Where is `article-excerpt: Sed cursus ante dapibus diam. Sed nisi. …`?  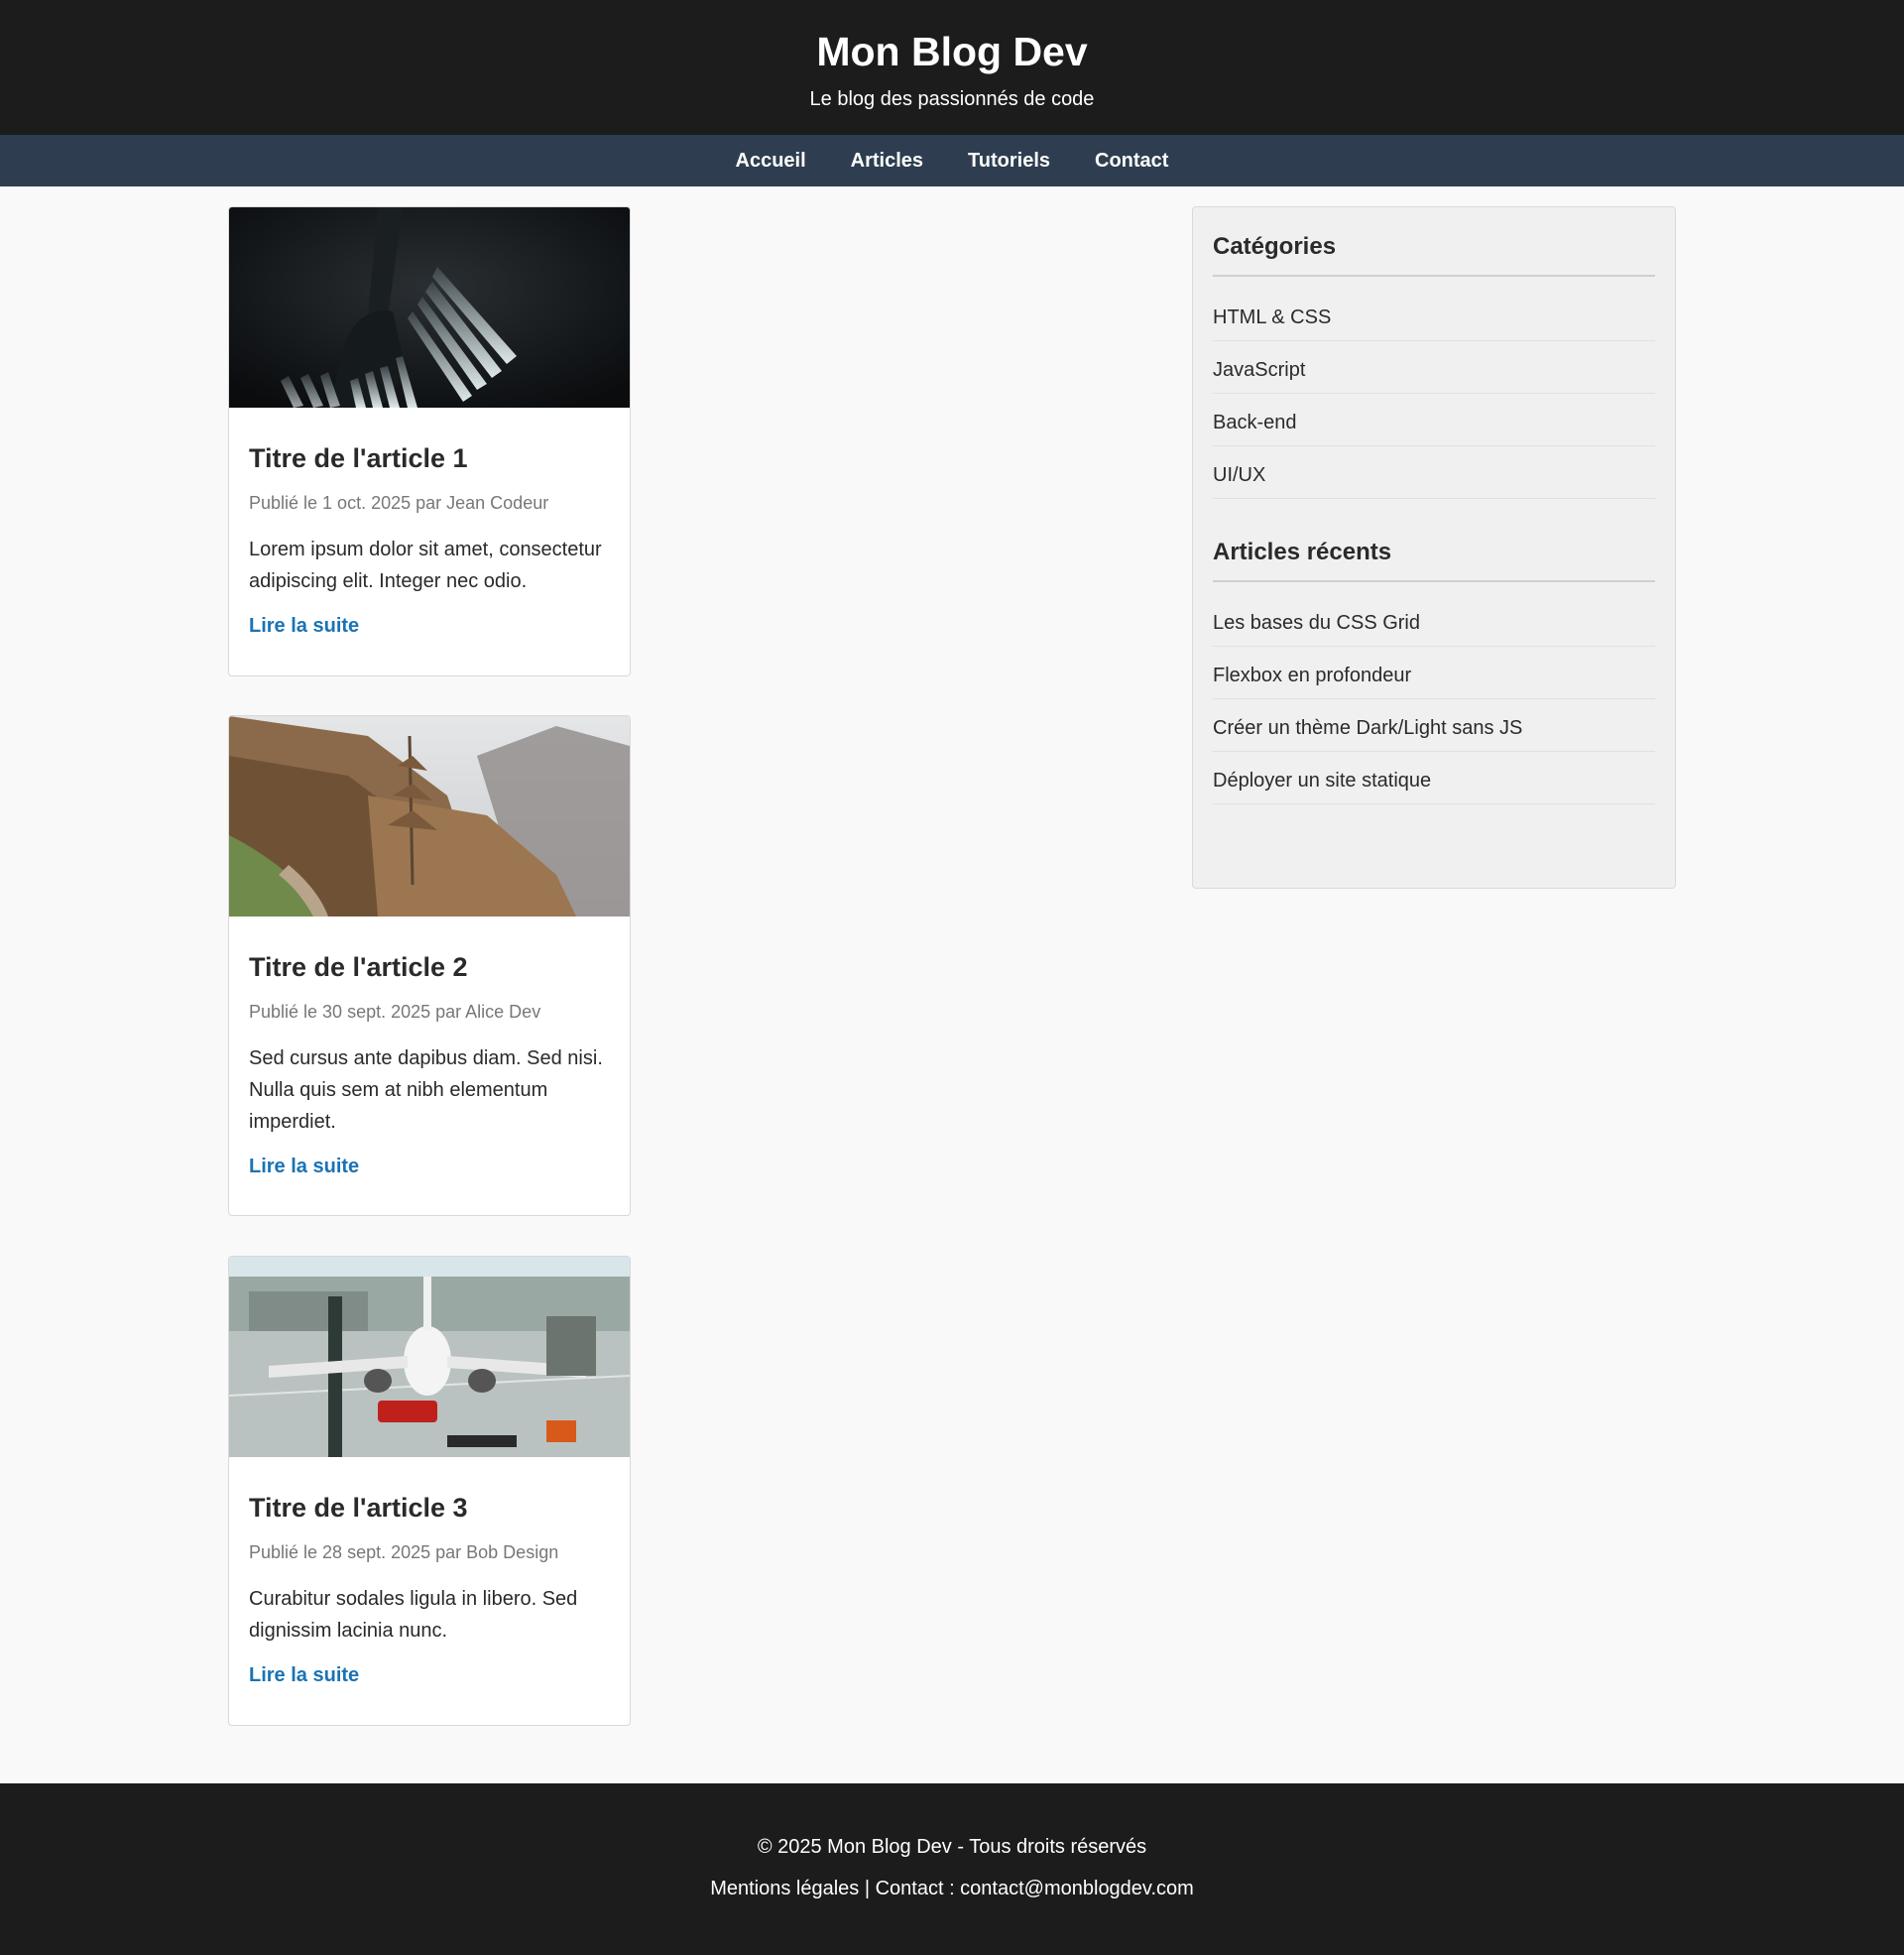 article-excerpt: Sed cursus ante dapibus diam. Sed nisi. … is located at coordinates (426, 1090).